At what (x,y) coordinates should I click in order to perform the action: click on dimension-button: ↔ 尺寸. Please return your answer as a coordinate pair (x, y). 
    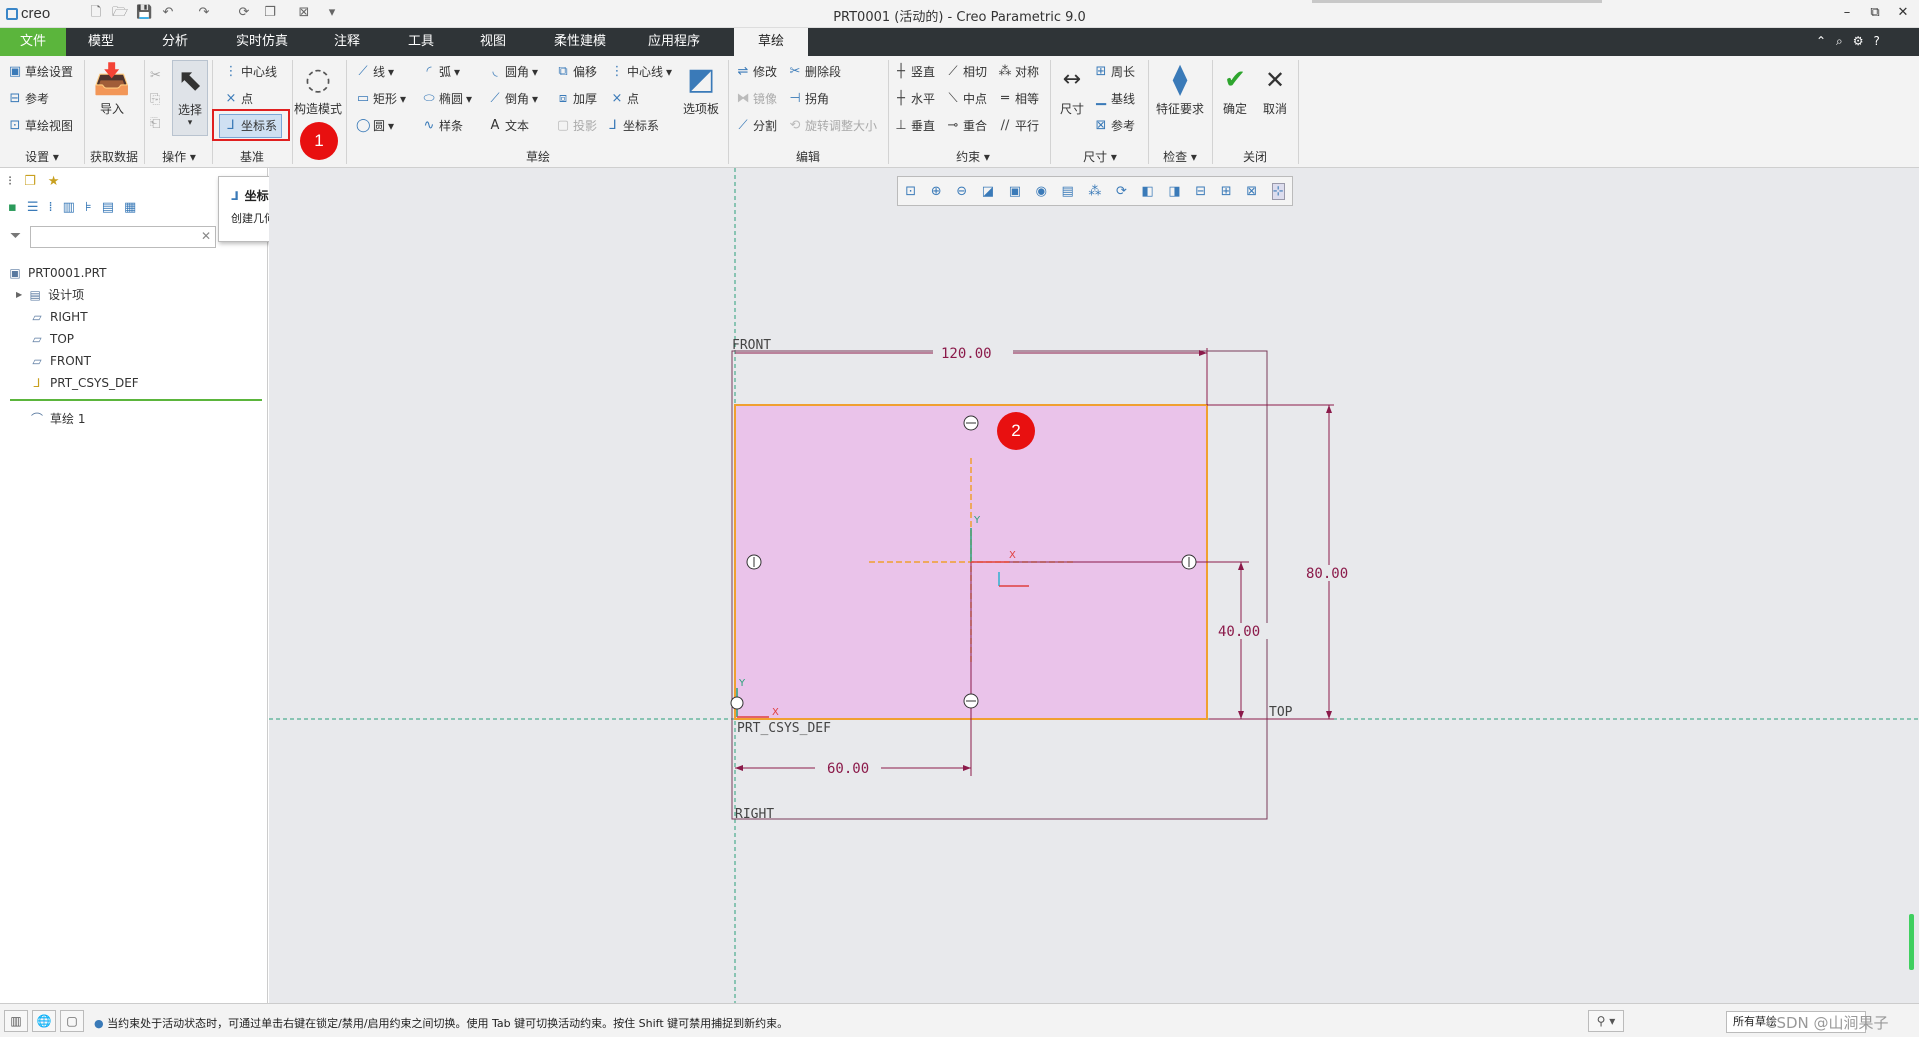
    Looking at the image, I should click on (1072, 88).